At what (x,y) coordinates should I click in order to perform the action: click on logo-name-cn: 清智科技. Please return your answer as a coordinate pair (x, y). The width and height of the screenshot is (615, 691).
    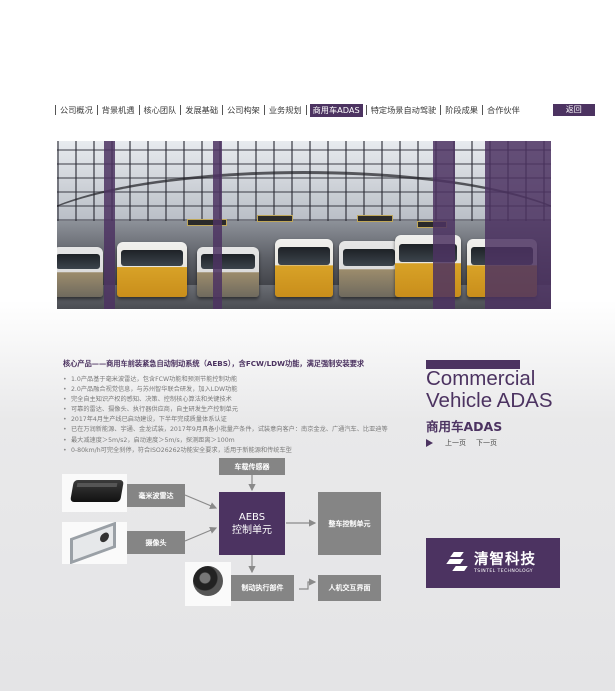
    Looking at the image, I should click on (505, 559).